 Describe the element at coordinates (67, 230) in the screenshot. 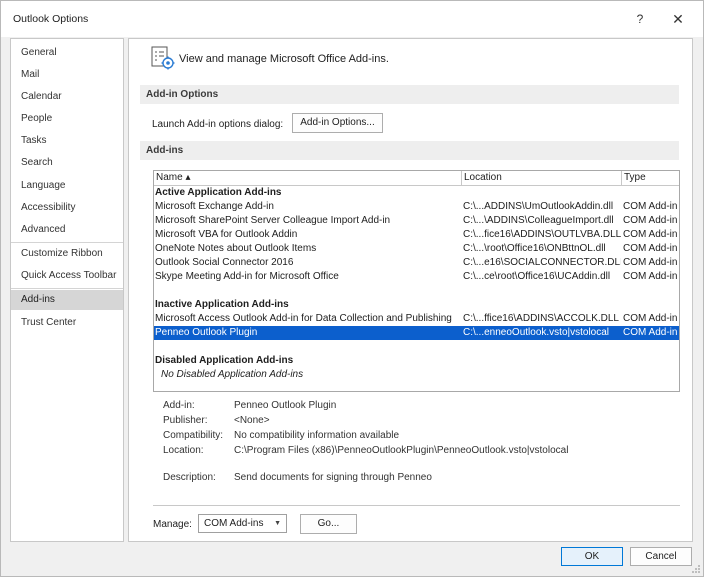

I see `sidebar-item-advanced: Advanced` at that location.